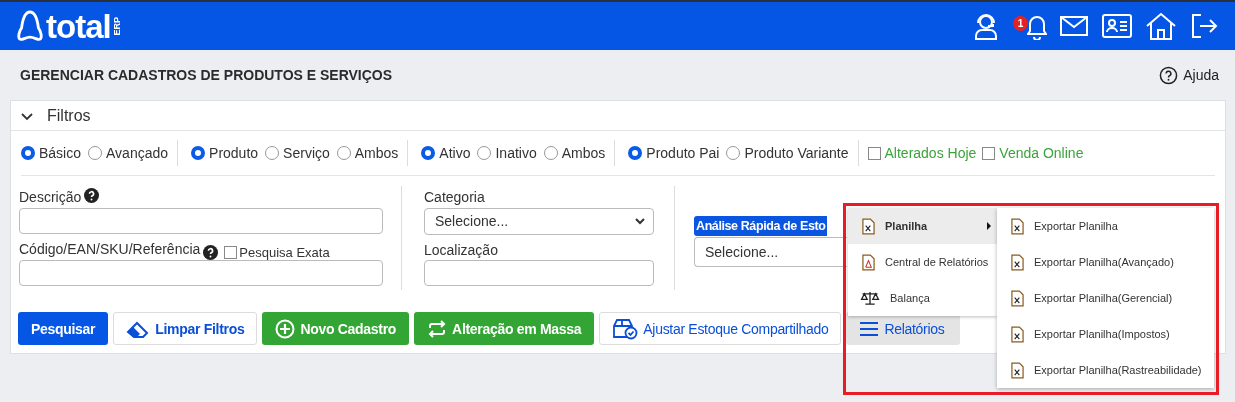 This screenshot has width=1235, height=402. I want to click on radio-option: Avançado, so click(128, 153).